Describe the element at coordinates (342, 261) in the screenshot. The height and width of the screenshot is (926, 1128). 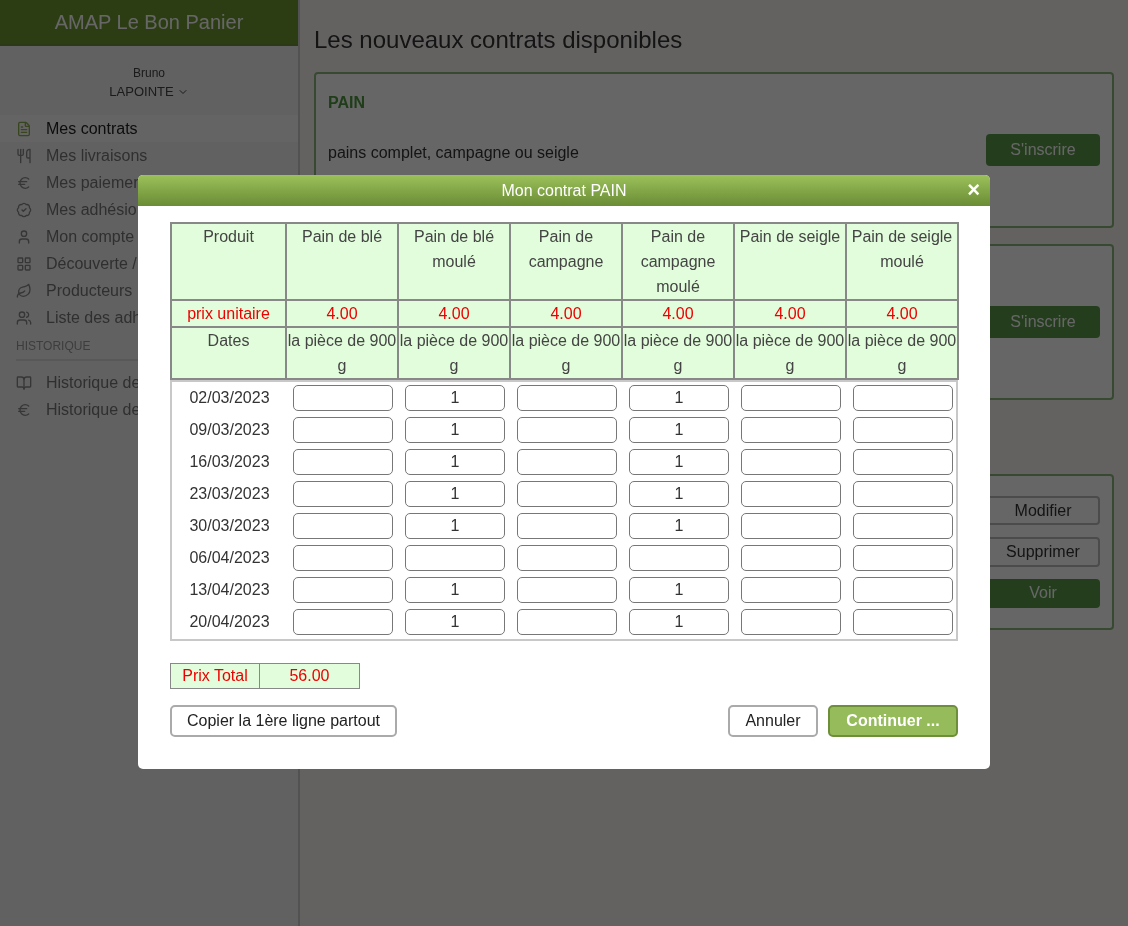
I see `table-header: Pain de blé` at that location.